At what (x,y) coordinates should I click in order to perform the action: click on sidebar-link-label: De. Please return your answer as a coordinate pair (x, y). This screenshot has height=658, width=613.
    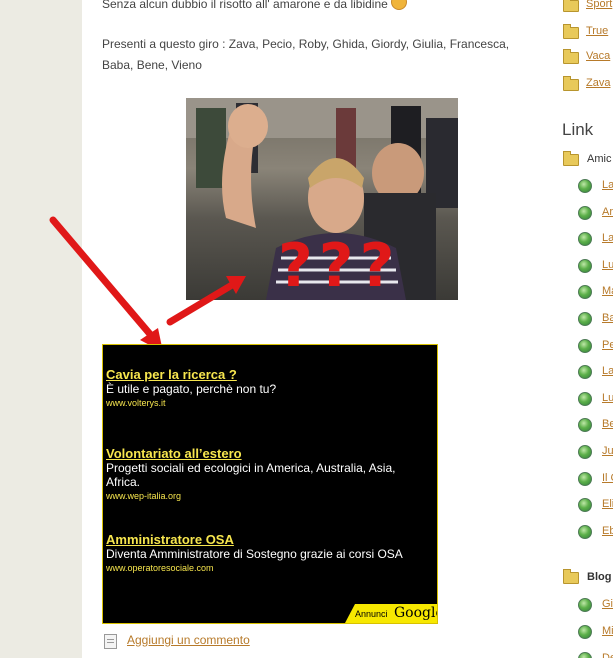
    Looking at the image, I should click on (607, 655).